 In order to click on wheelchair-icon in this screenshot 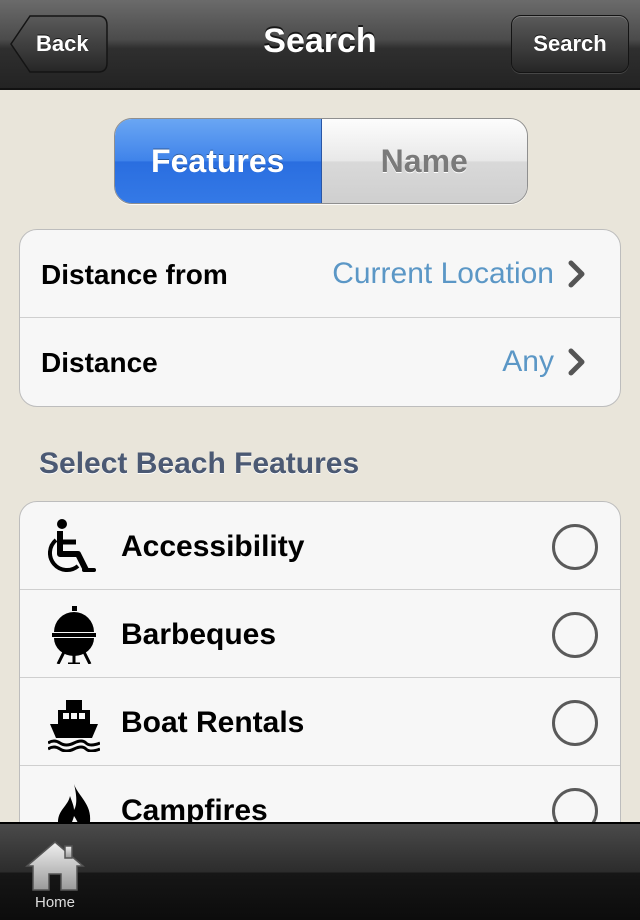, I will do `click(72, 545)`.